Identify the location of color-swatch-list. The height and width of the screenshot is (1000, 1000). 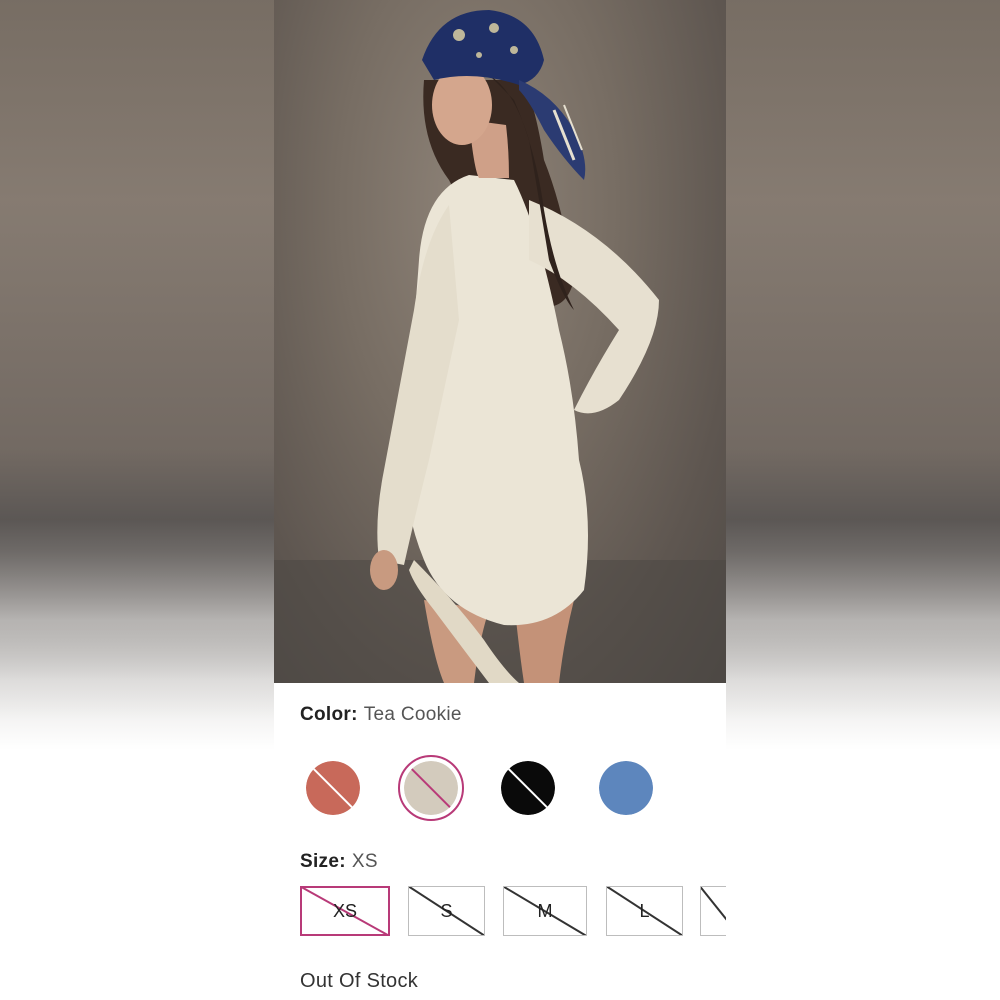
(500, 788).